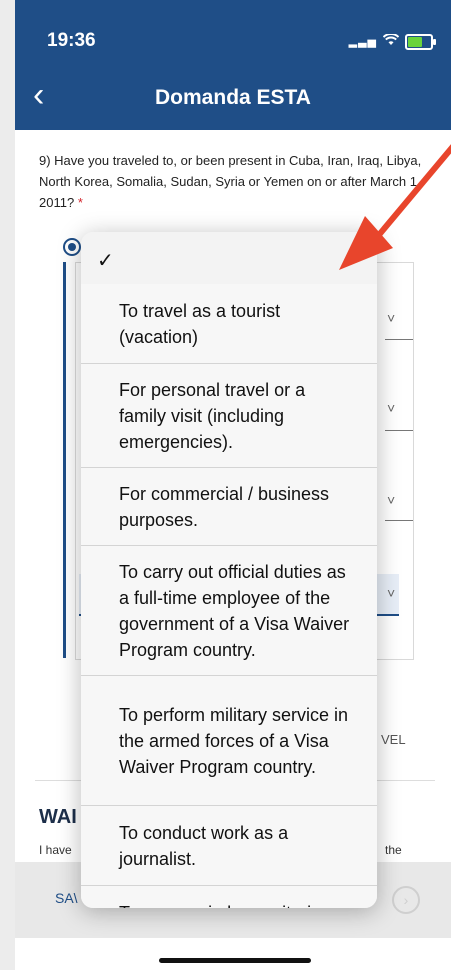 The image size is (451, 970). What do you see at coordinates (420, 41) in the screenshot?
I see `battery-icon` at bounding box center [420, 41].